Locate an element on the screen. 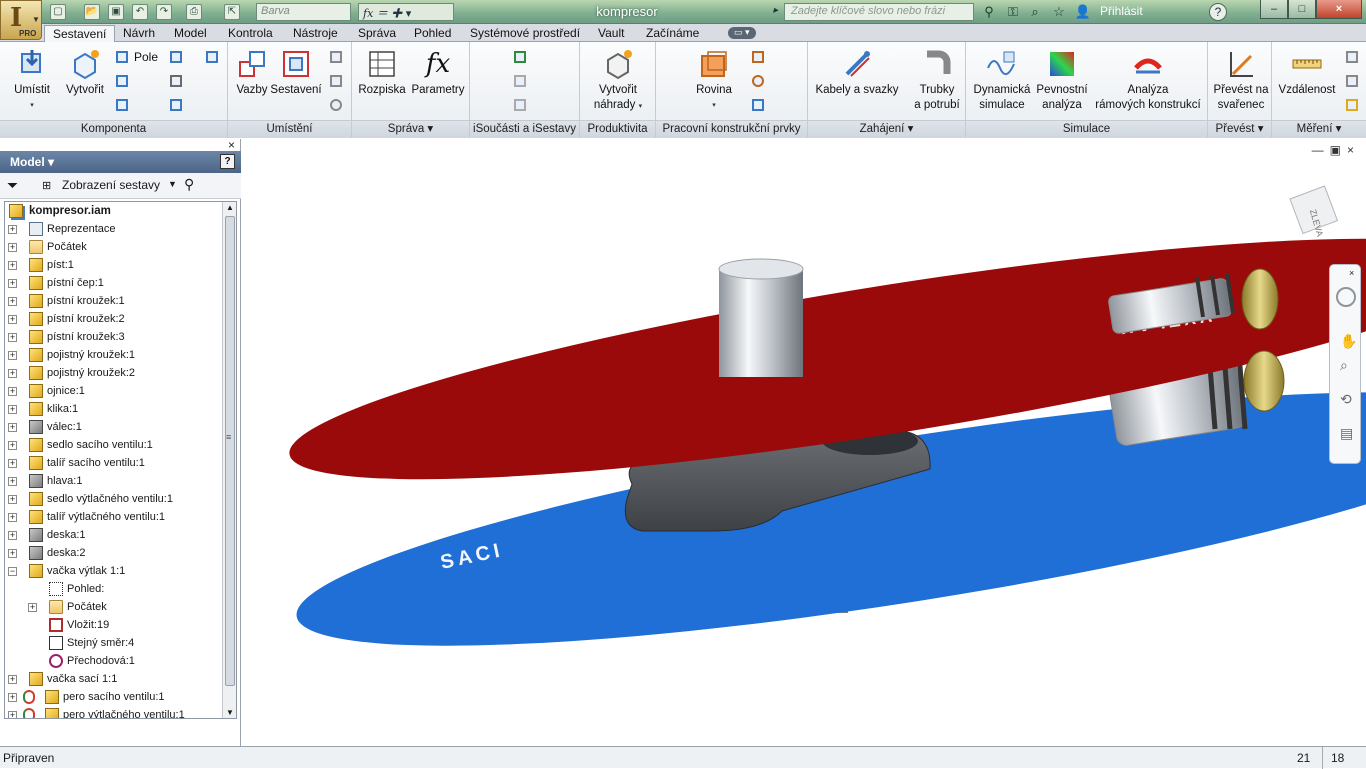 The width and height of the screenshot is (1366, 769). vertical-scrollbar: ▲ ≡ ▼ is located at coordinates (229, 460).